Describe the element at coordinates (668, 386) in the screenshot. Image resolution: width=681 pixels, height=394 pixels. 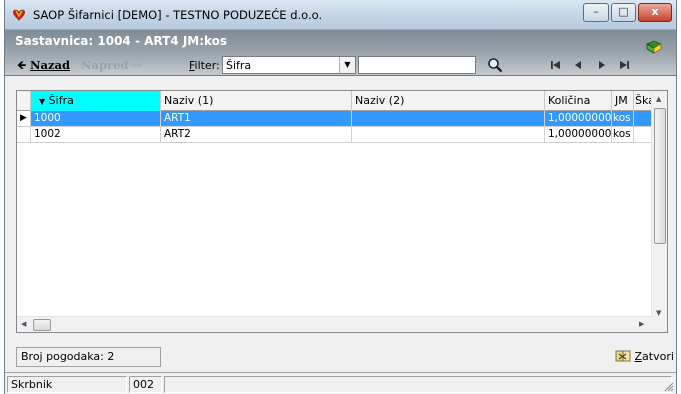
I see `resize-grip-icon` at that location.